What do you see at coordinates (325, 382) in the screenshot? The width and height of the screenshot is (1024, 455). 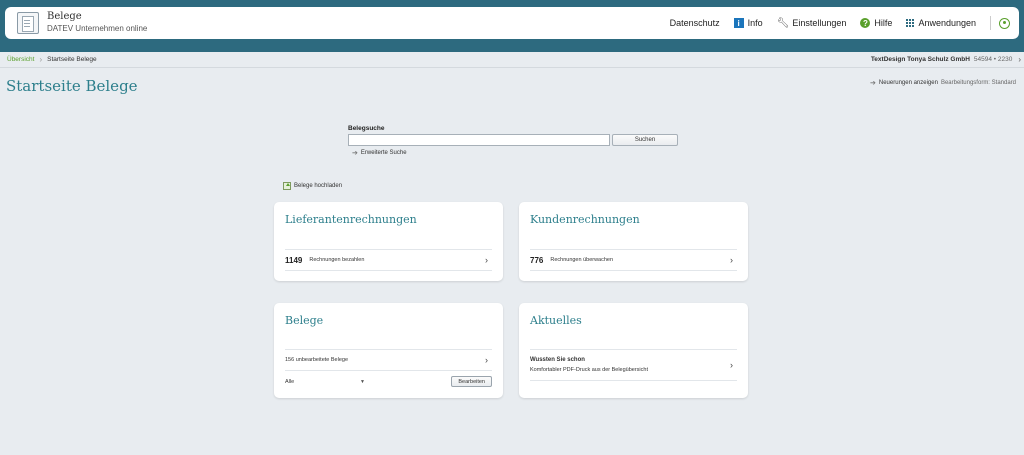 I see `documents-filter-select: Alle ▼` at bounding box center [325, 382].